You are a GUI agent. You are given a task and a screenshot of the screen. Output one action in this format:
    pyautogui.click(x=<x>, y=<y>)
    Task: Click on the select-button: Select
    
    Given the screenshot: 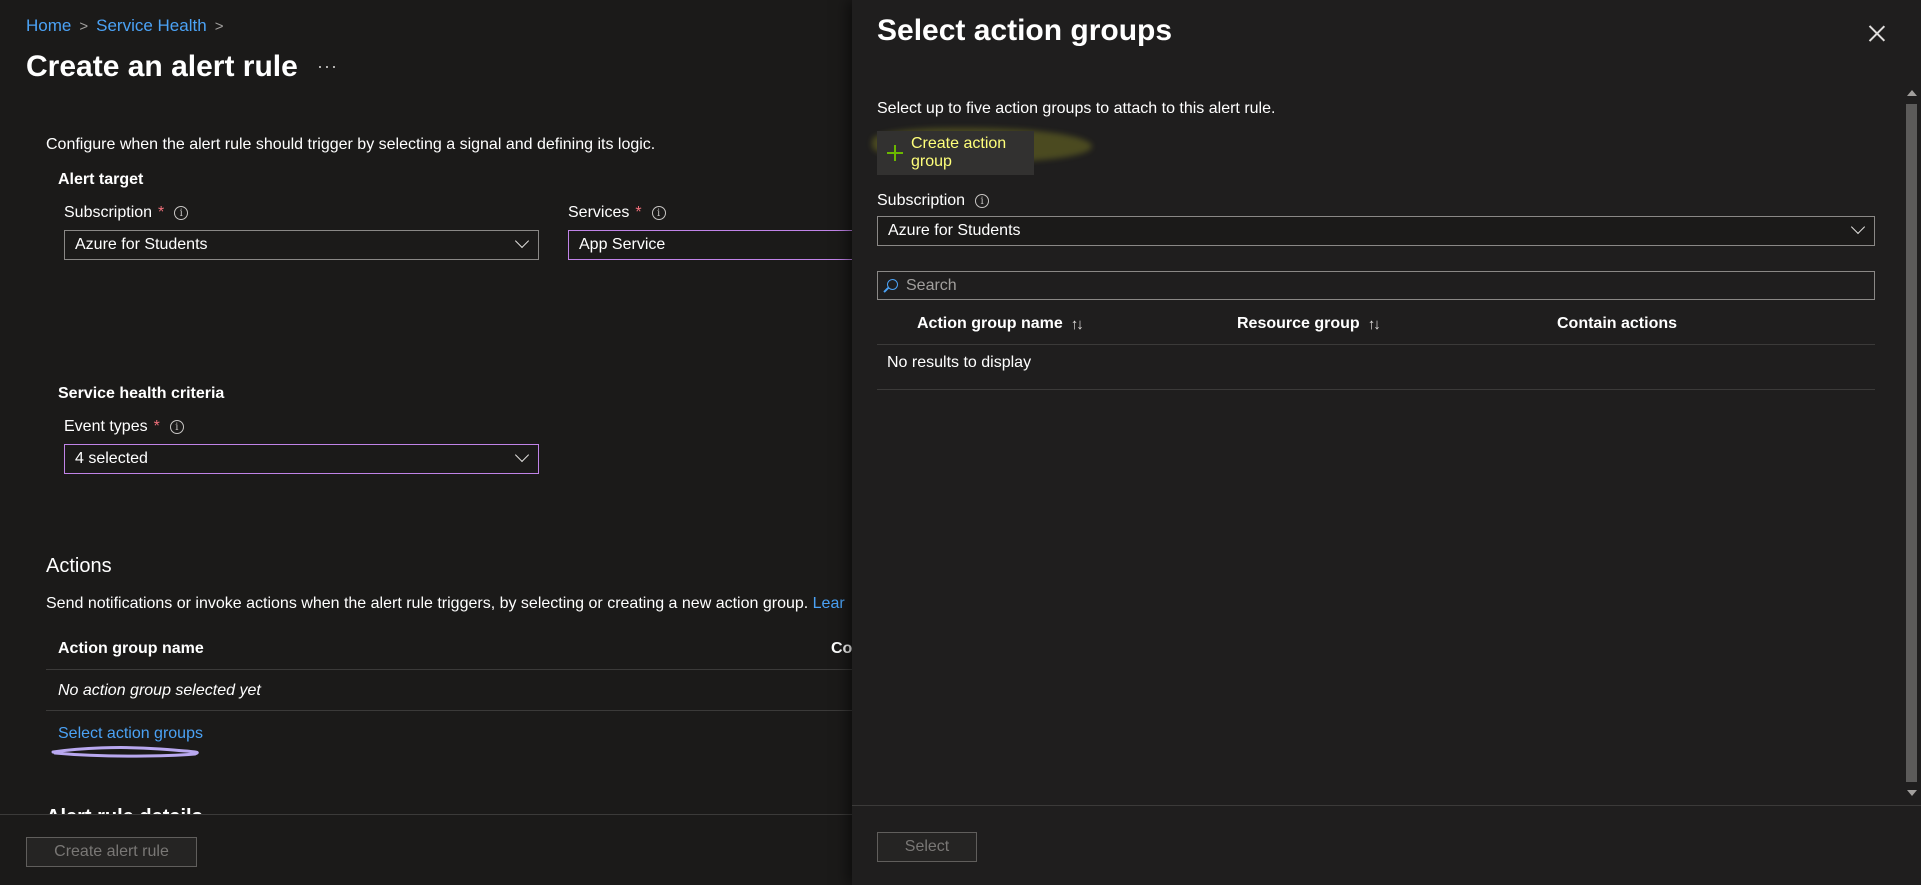 What is the action you would take?
    pyautogui.click(x=927, y=847)
    